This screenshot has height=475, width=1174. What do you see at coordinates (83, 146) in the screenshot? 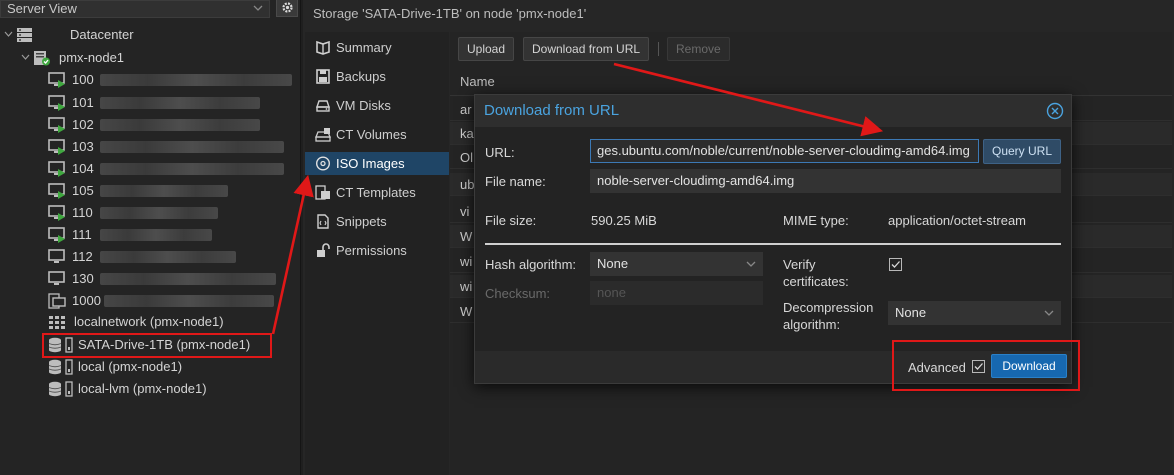
I see `vm-id: 103` at bounding box center [83, 146].